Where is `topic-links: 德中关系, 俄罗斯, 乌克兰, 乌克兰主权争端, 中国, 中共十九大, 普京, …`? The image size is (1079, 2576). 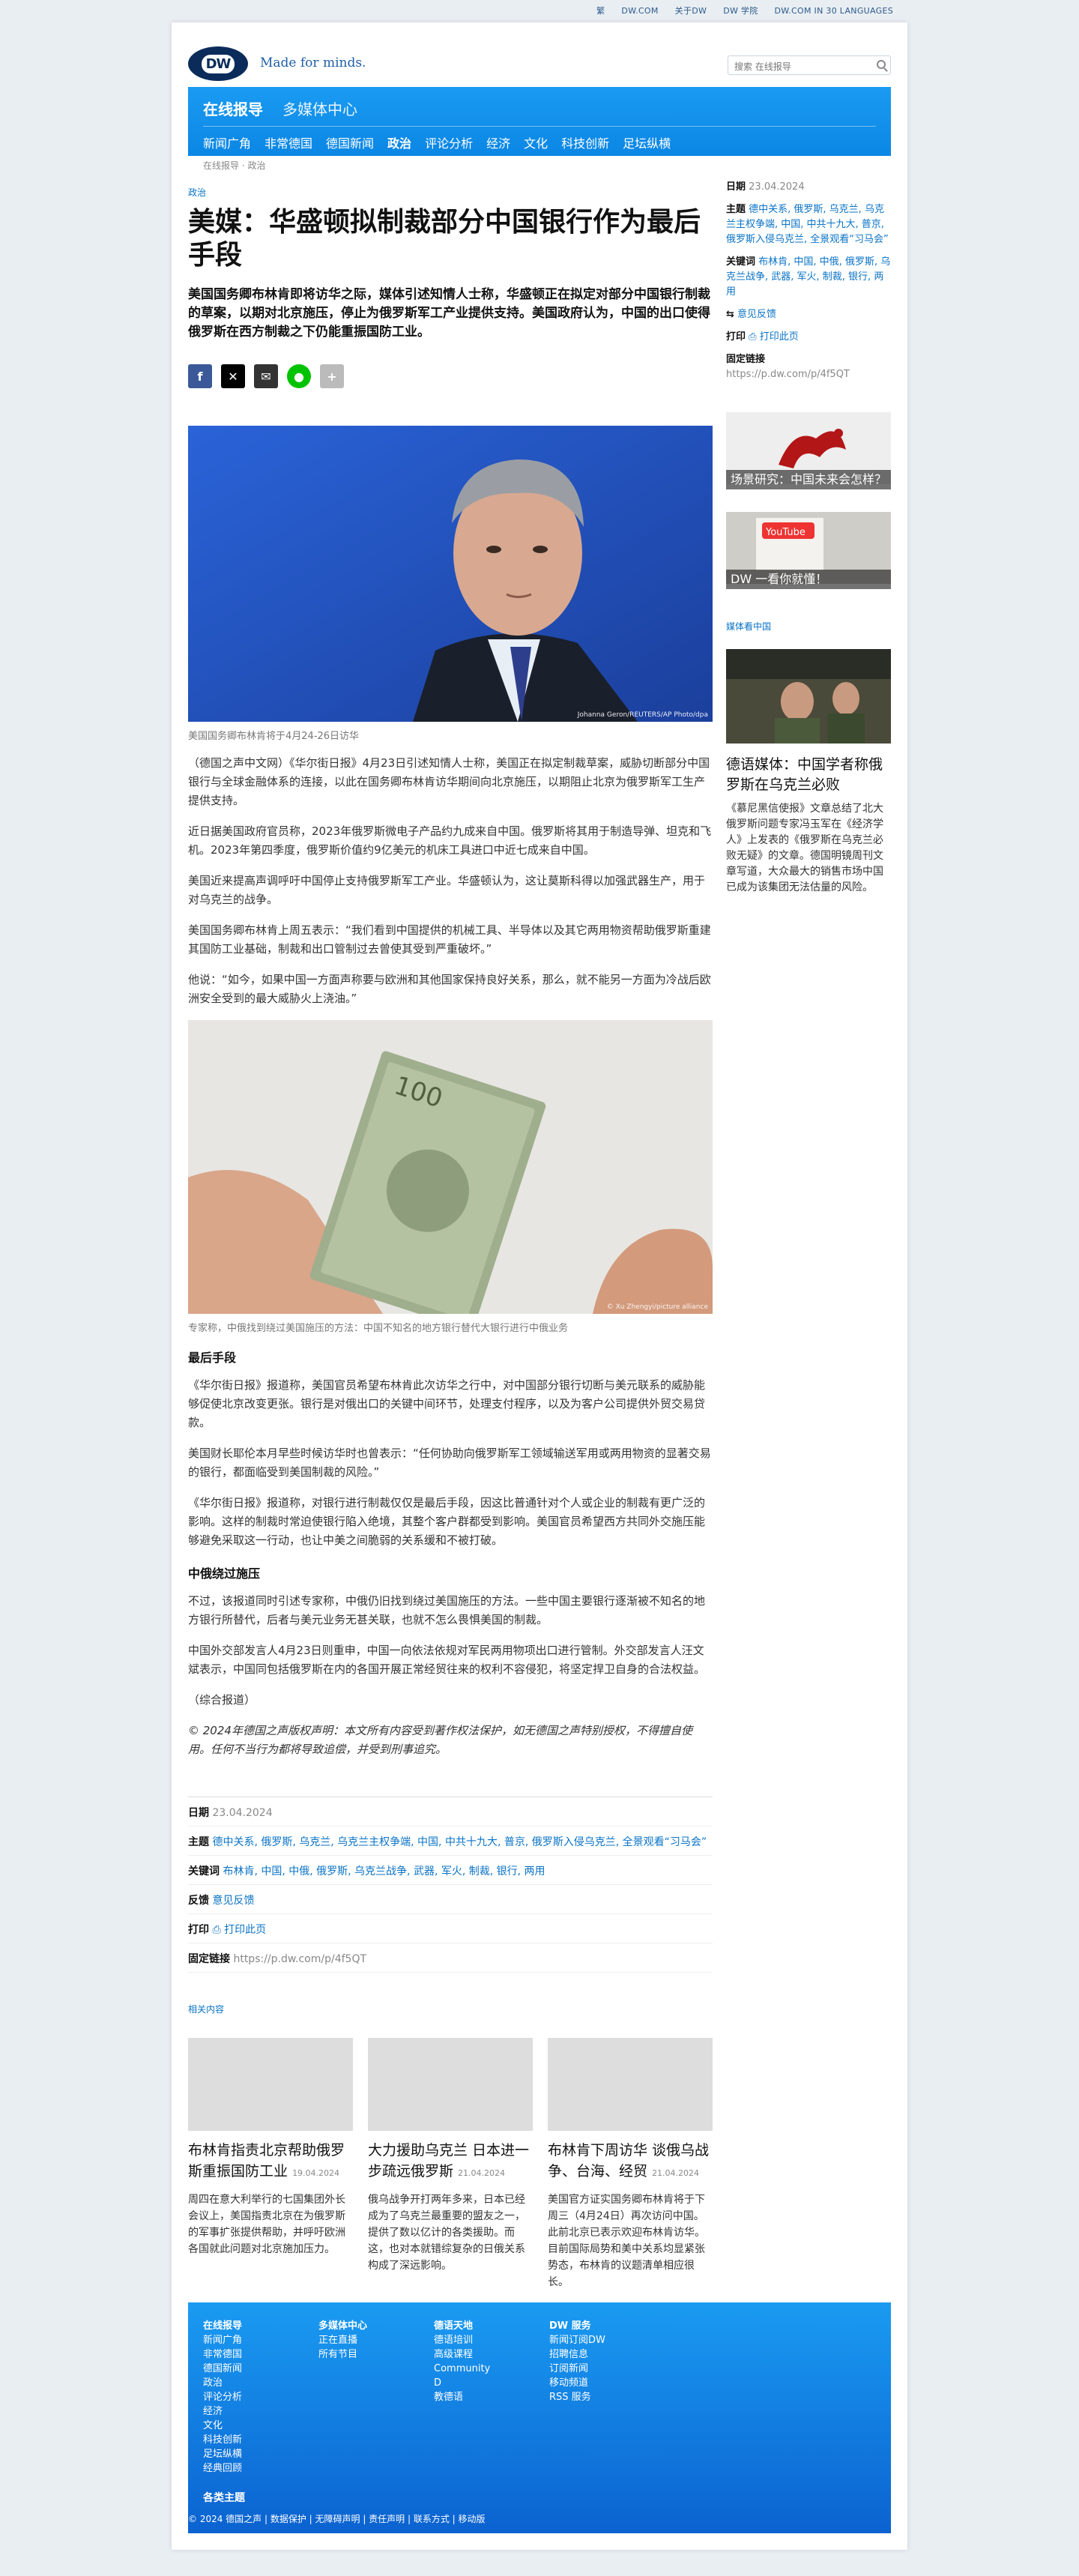
topic-links: 德中关系, 俄罗斯, 乌克兰, 乌克兰主权争端, 中国, 中共十九大, 普京, … is located at coordinates (459, 1842).